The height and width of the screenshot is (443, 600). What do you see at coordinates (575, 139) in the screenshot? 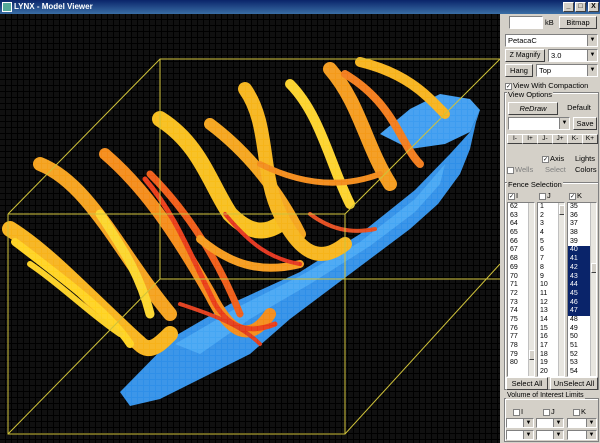
I see `axis-k-minus-button: K-` at bounding box center [575, 139].